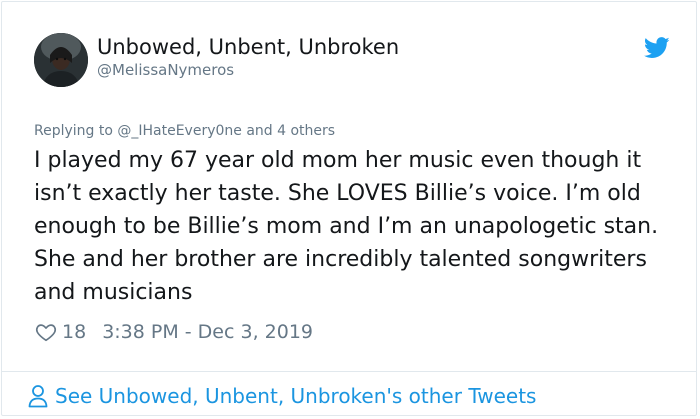  What do you see at coordinates (165, 70) in the screenshot?
I see `author-handle: @MelissaNymeros` at bounding box center [165, 70].